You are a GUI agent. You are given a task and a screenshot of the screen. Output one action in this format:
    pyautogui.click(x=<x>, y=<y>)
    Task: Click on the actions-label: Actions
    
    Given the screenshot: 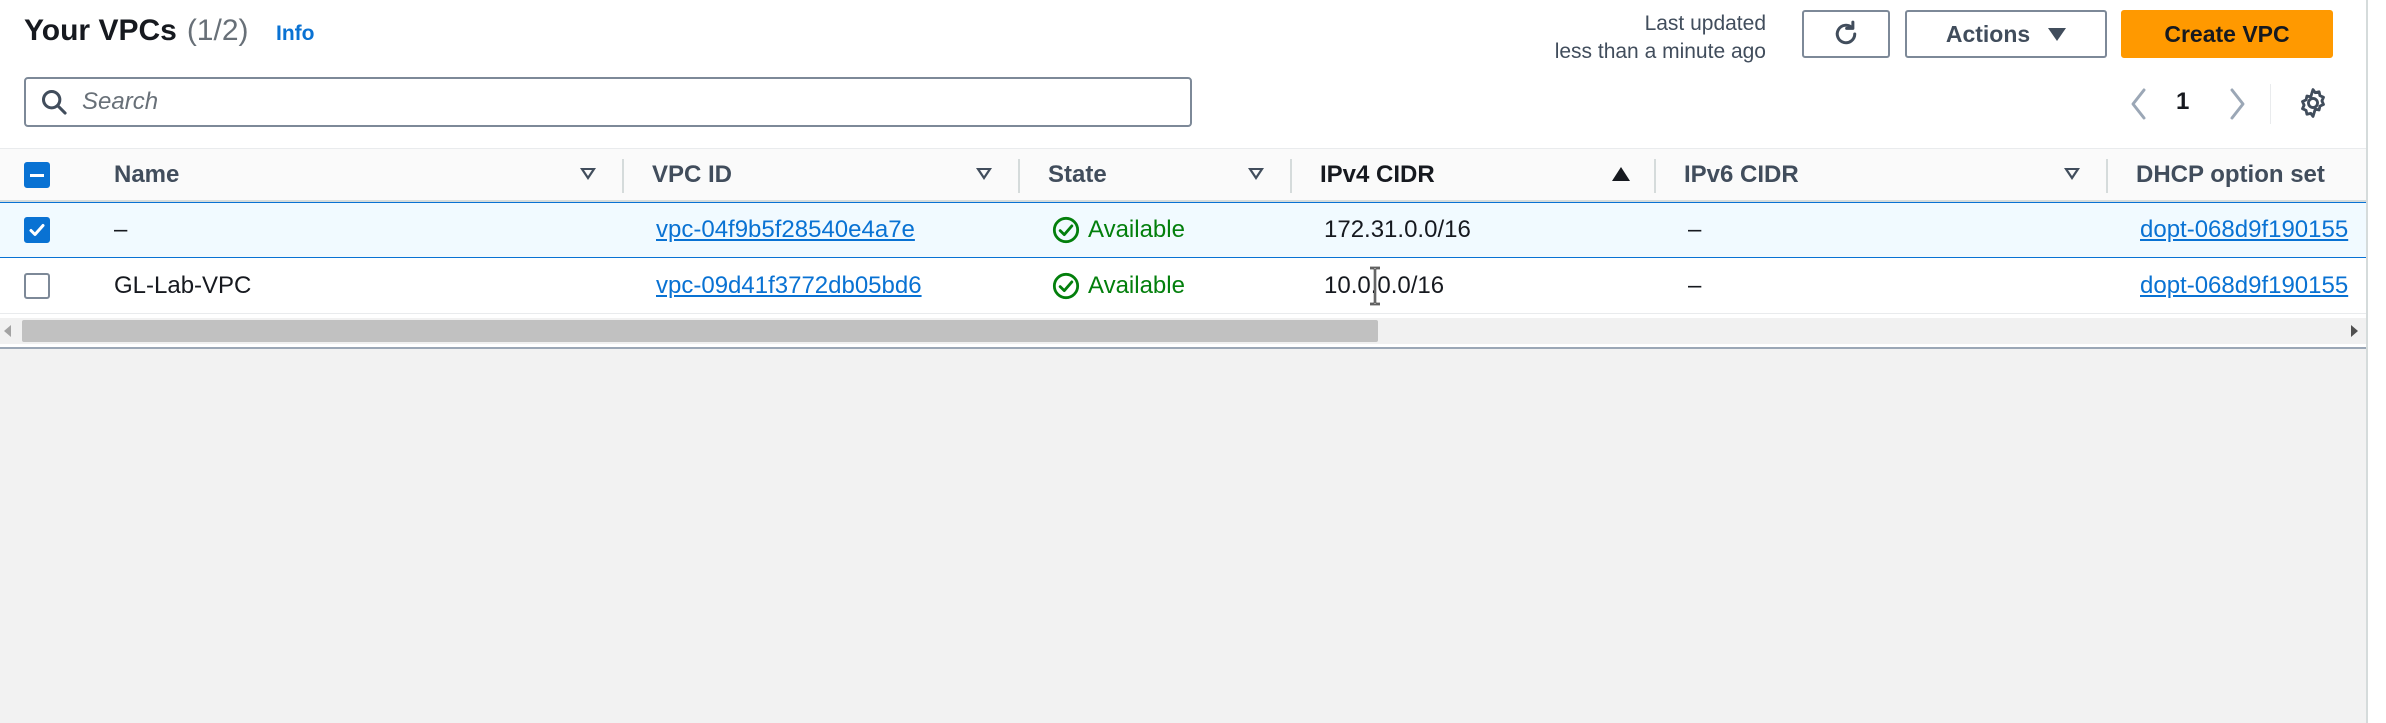 What is the action you would take?
    pyautogui.click(x=1988, y=33)
    